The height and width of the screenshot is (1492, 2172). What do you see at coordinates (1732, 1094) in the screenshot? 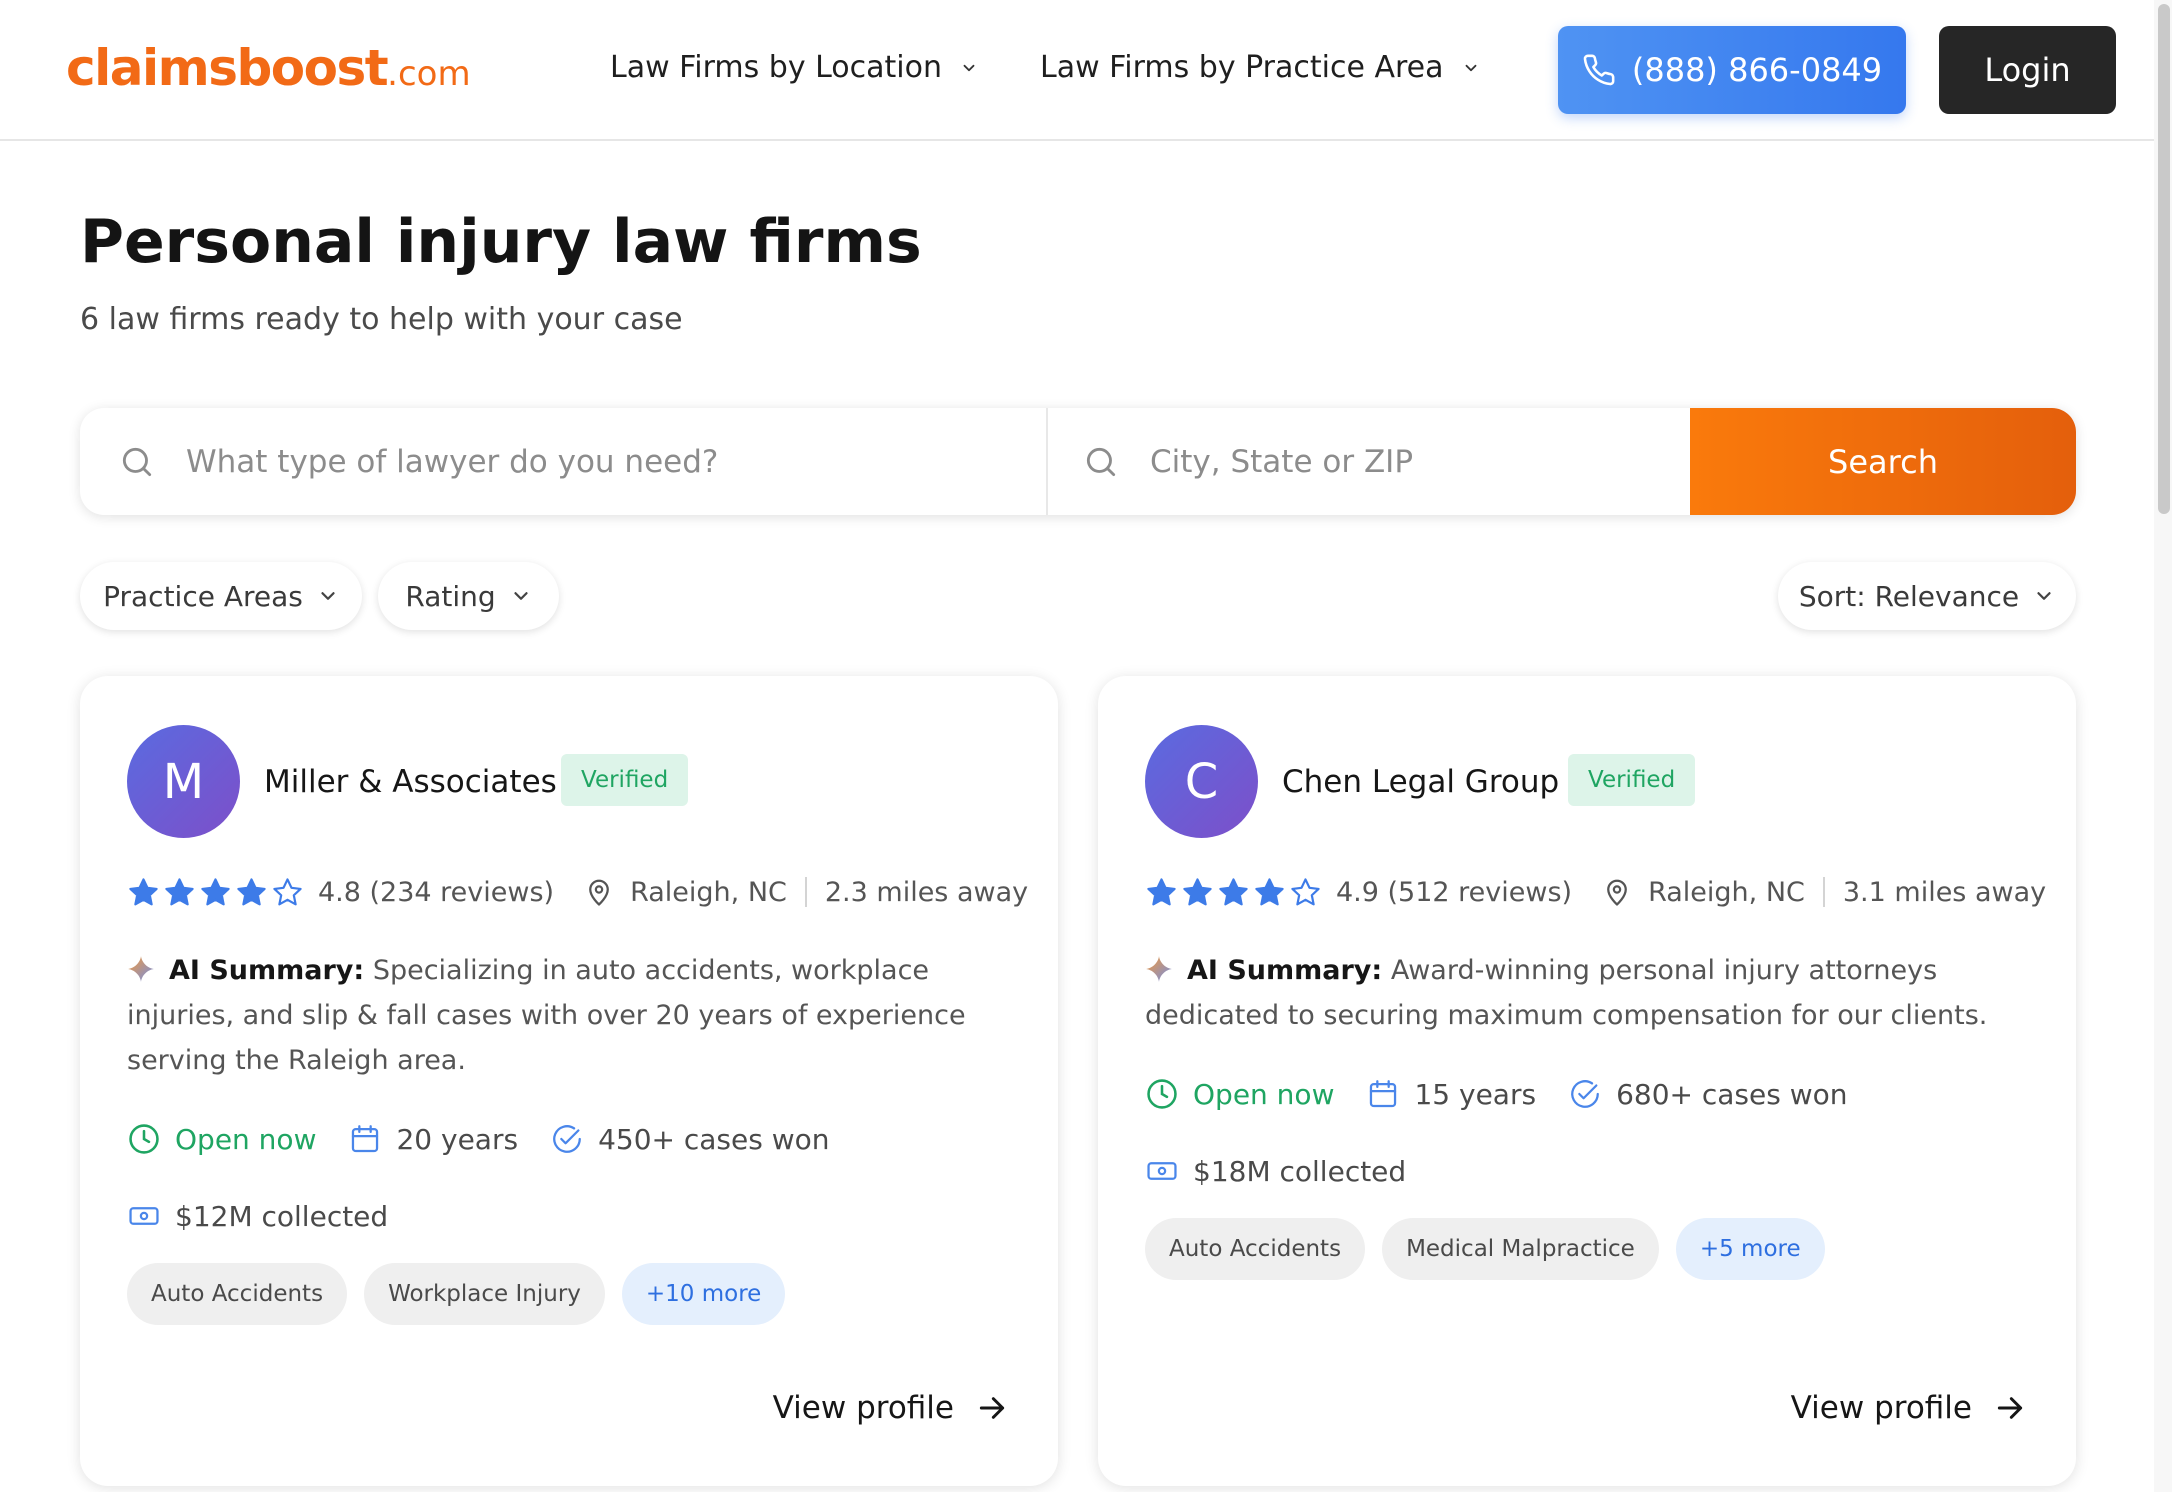
I see `cases-text: 680+ cases won` at bounding box center [1732, 1094].